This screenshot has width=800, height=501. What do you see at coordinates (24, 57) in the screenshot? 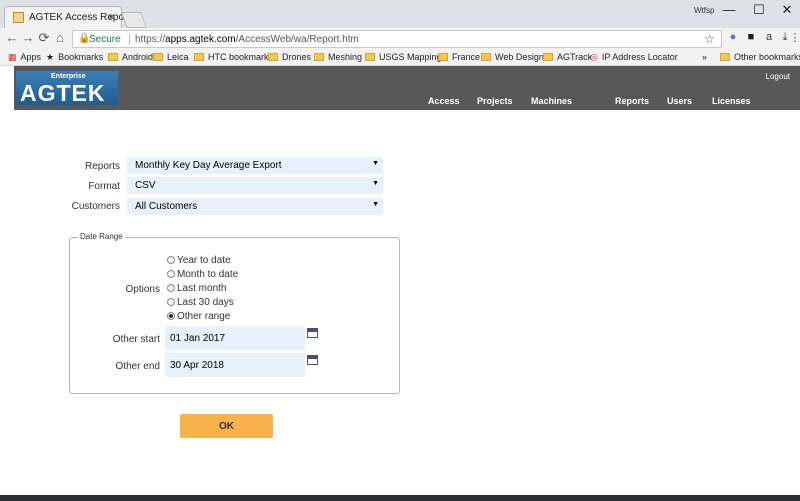
I see `apps-bookmark: ▦ Apps` at bounding box center [24, 57].